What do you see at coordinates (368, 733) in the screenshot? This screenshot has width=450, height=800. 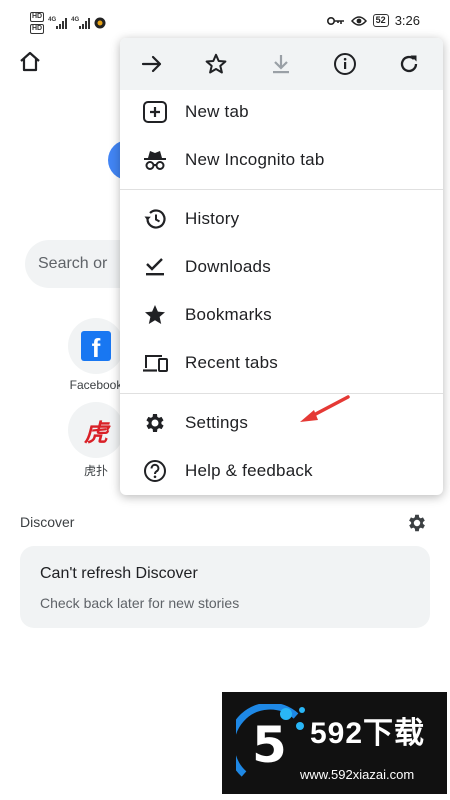 I see `watermark-title: 592下载` at bounding box center [368, 733].